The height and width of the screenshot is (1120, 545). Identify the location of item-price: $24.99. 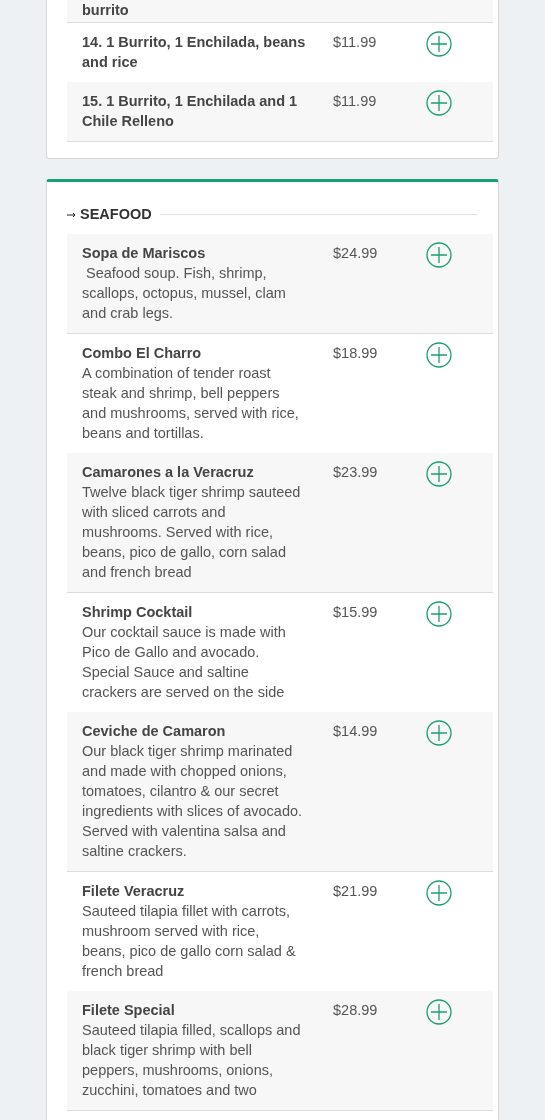
(356, 253).